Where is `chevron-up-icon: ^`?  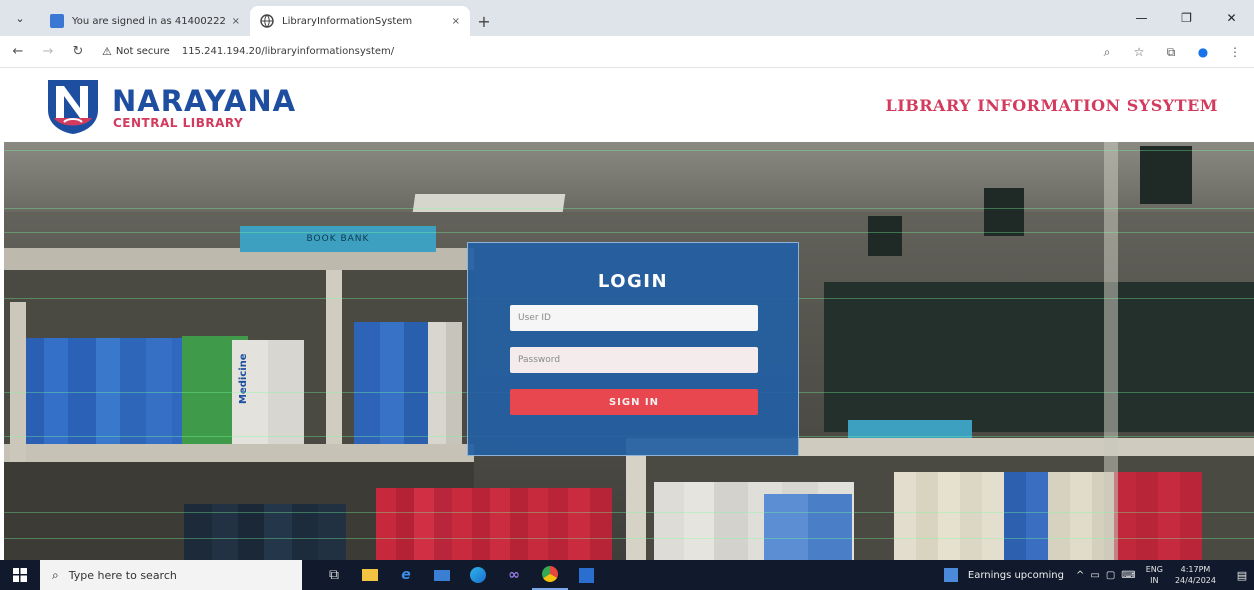 chevron-up-icon: ^ is located at coordinates (1080, 575).